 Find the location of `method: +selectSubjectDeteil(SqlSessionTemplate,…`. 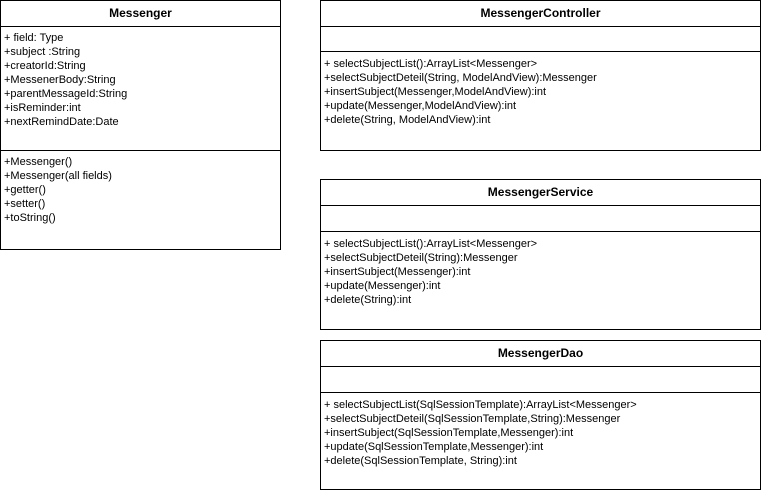

method: +selectSubjectDeteil(SqlSessionTemplate,… is located at coordinates (472, 419).